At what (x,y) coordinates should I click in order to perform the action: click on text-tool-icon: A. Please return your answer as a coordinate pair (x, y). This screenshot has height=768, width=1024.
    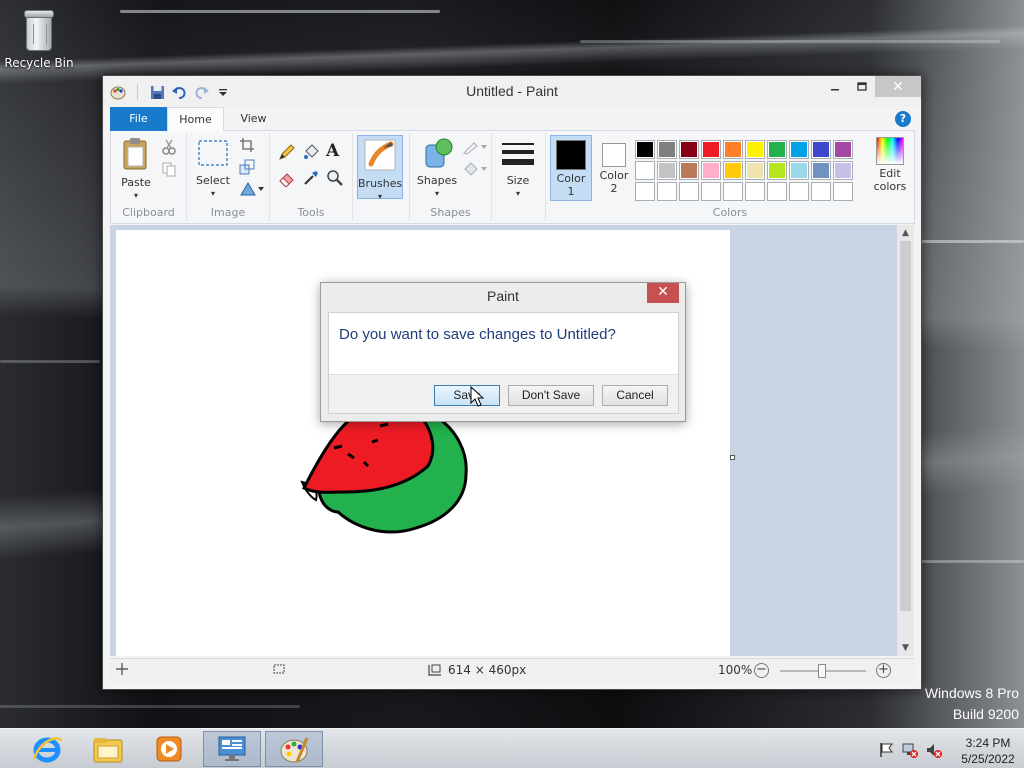
    Looking at the image, I should click on (335, 151).